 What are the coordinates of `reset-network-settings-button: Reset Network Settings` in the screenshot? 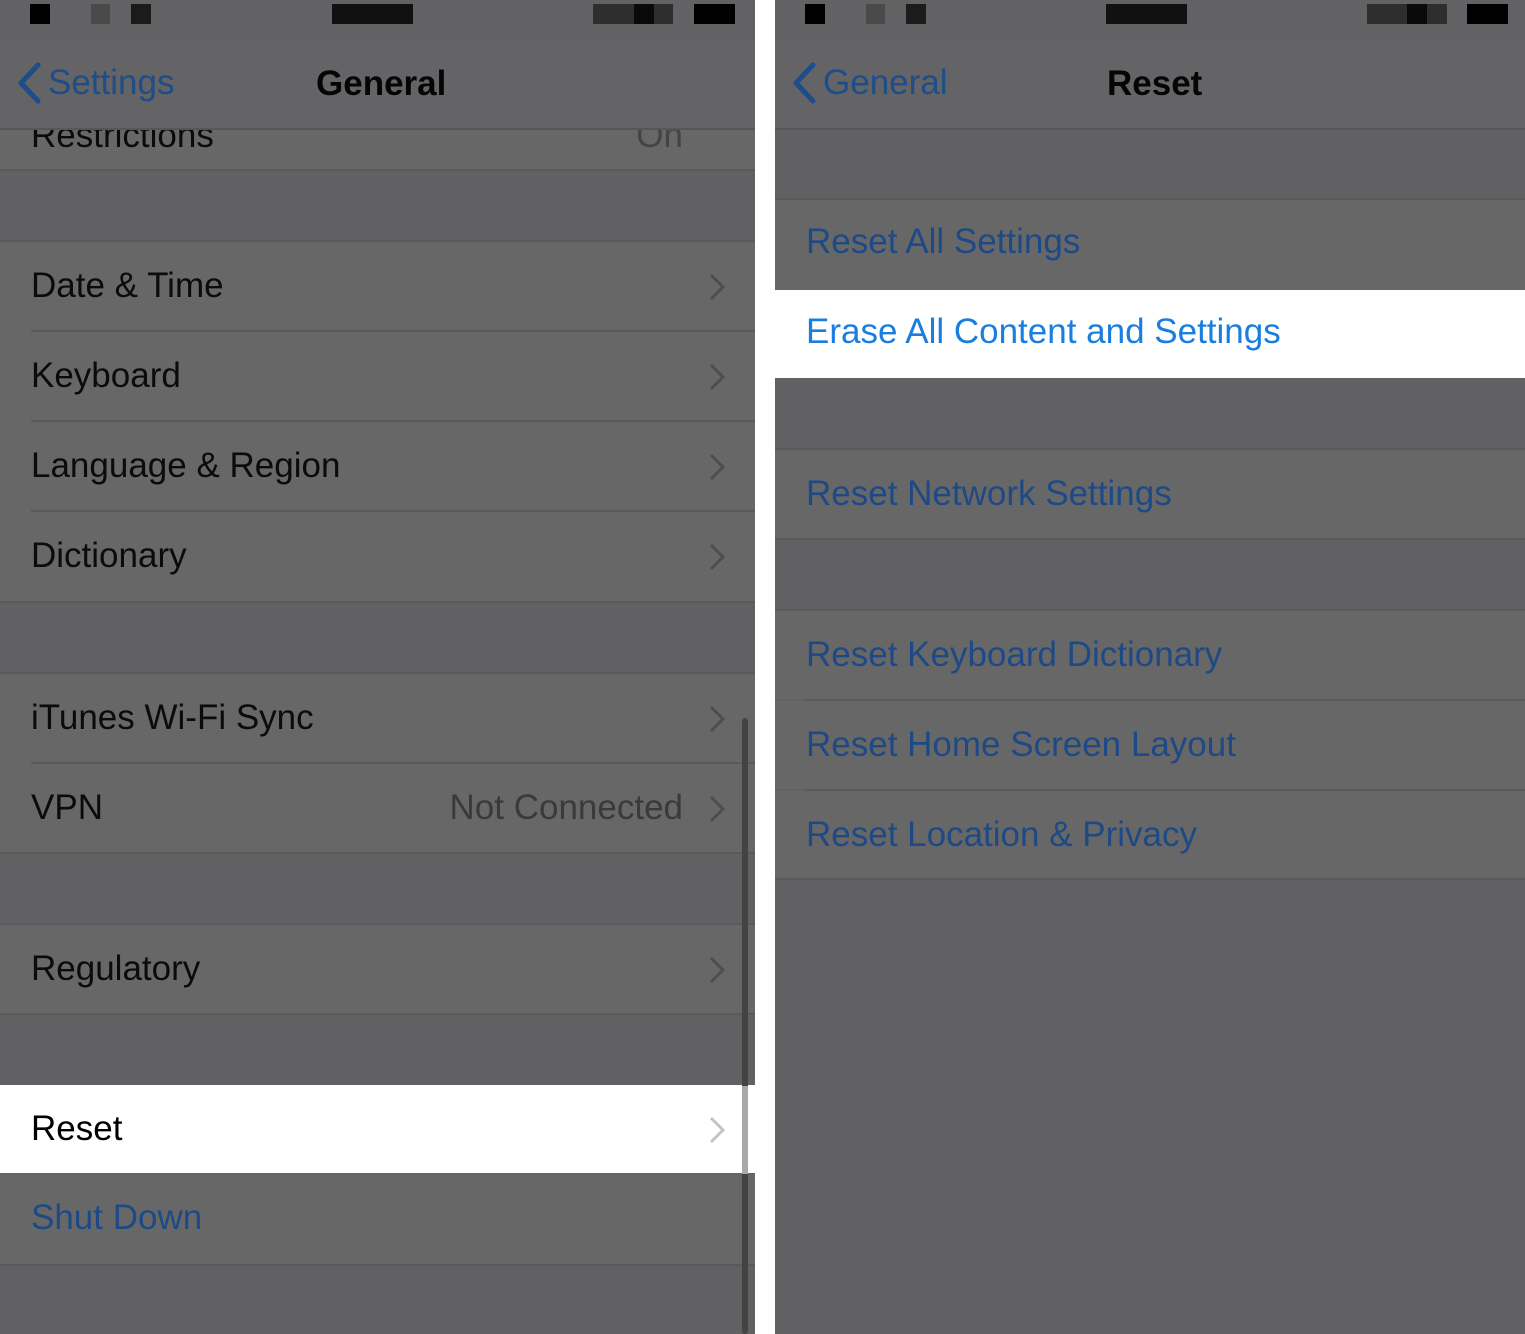 It's located at (1150, 494).